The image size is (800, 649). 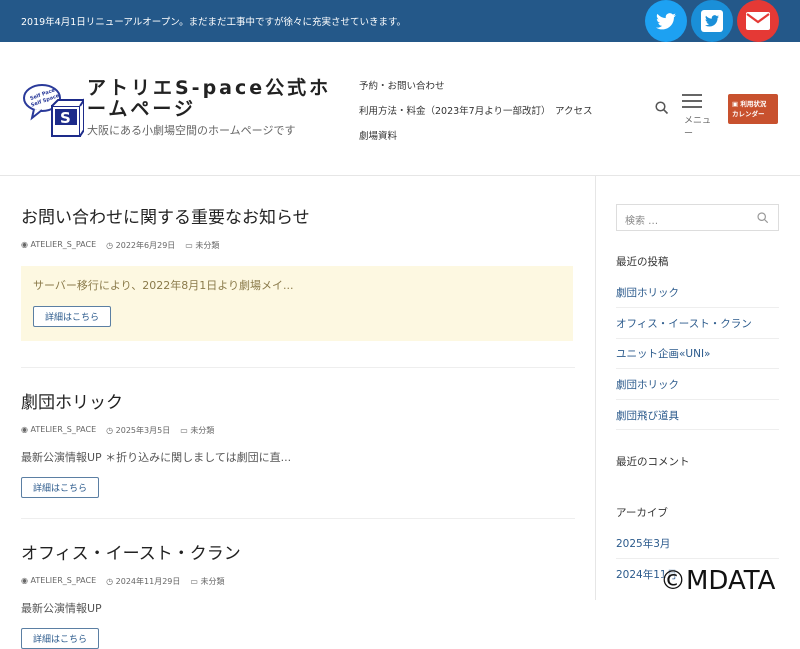 I want to click on email-icon, so click(x=758, y=21).